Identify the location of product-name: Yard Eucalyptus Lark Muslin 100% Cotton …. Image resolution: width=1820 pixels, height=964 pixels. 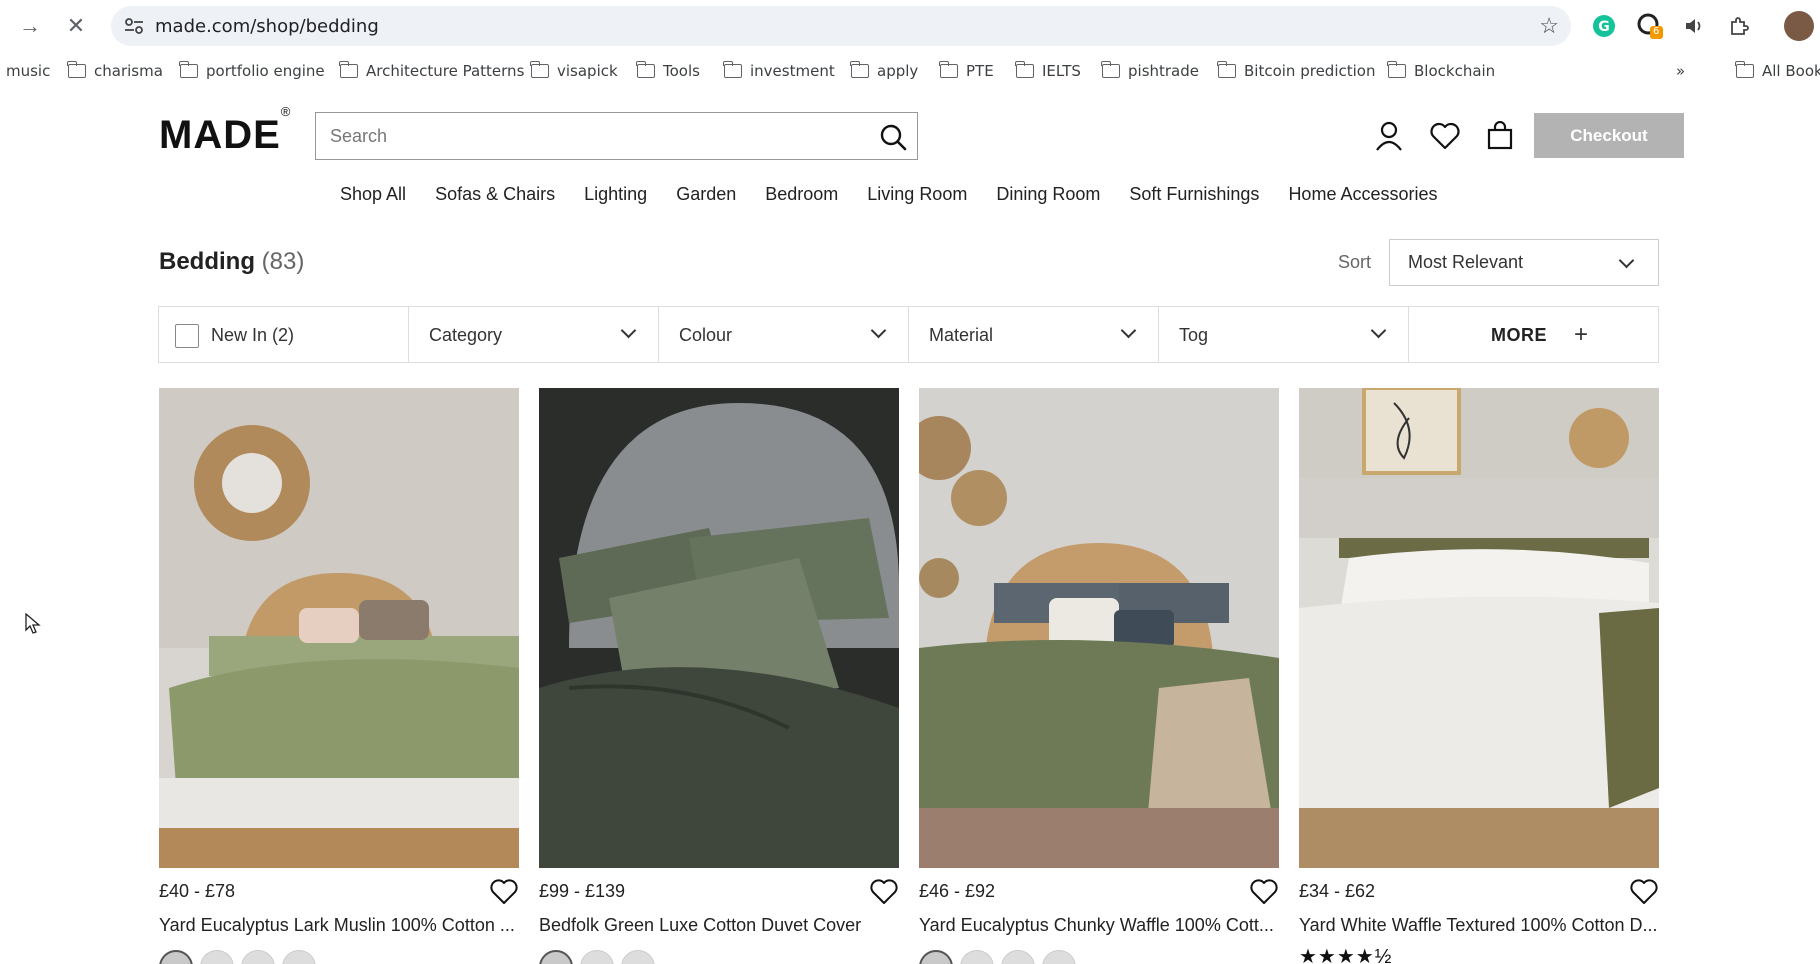
(339, 925).